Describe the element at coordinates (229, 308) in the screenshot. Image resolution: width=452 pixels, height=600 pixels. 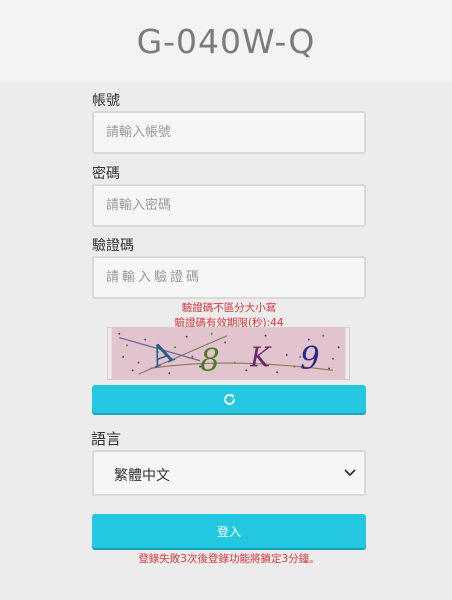
I see `captcha-case-notice: 驗證碼不區分大小寫` at that location.